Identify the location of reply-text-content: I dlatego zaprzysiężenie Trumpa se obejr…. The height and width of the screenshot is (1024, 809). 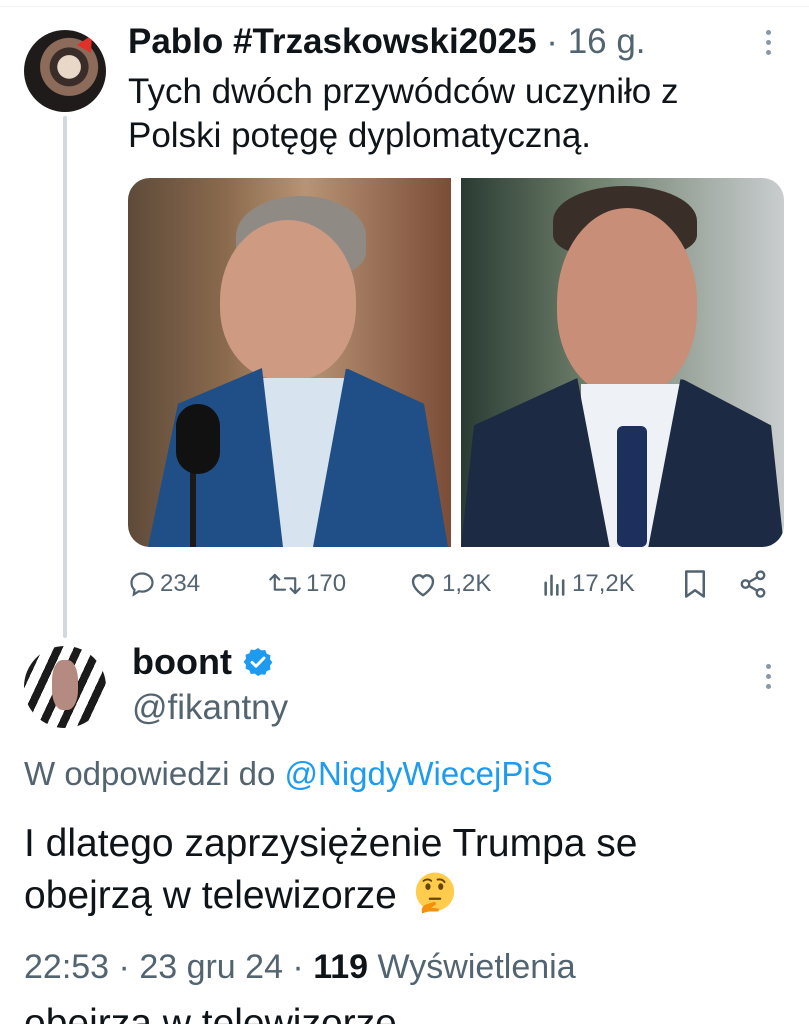
(331, 869).